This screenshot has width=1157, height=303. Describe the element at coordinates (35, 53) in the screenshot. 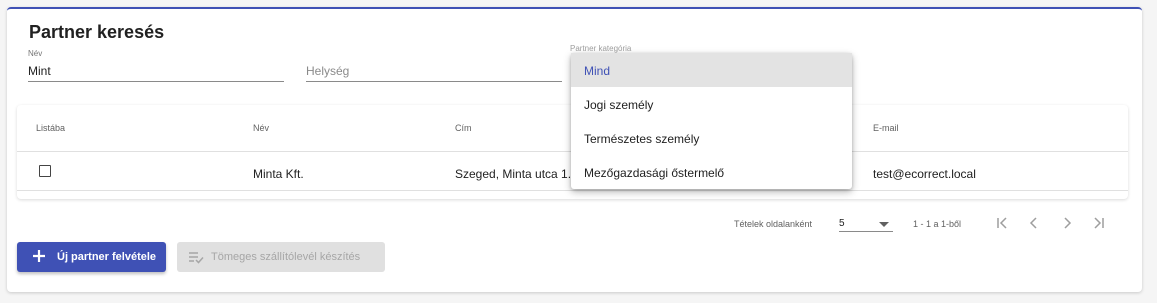

I see `name-field-label: Név` at that location.